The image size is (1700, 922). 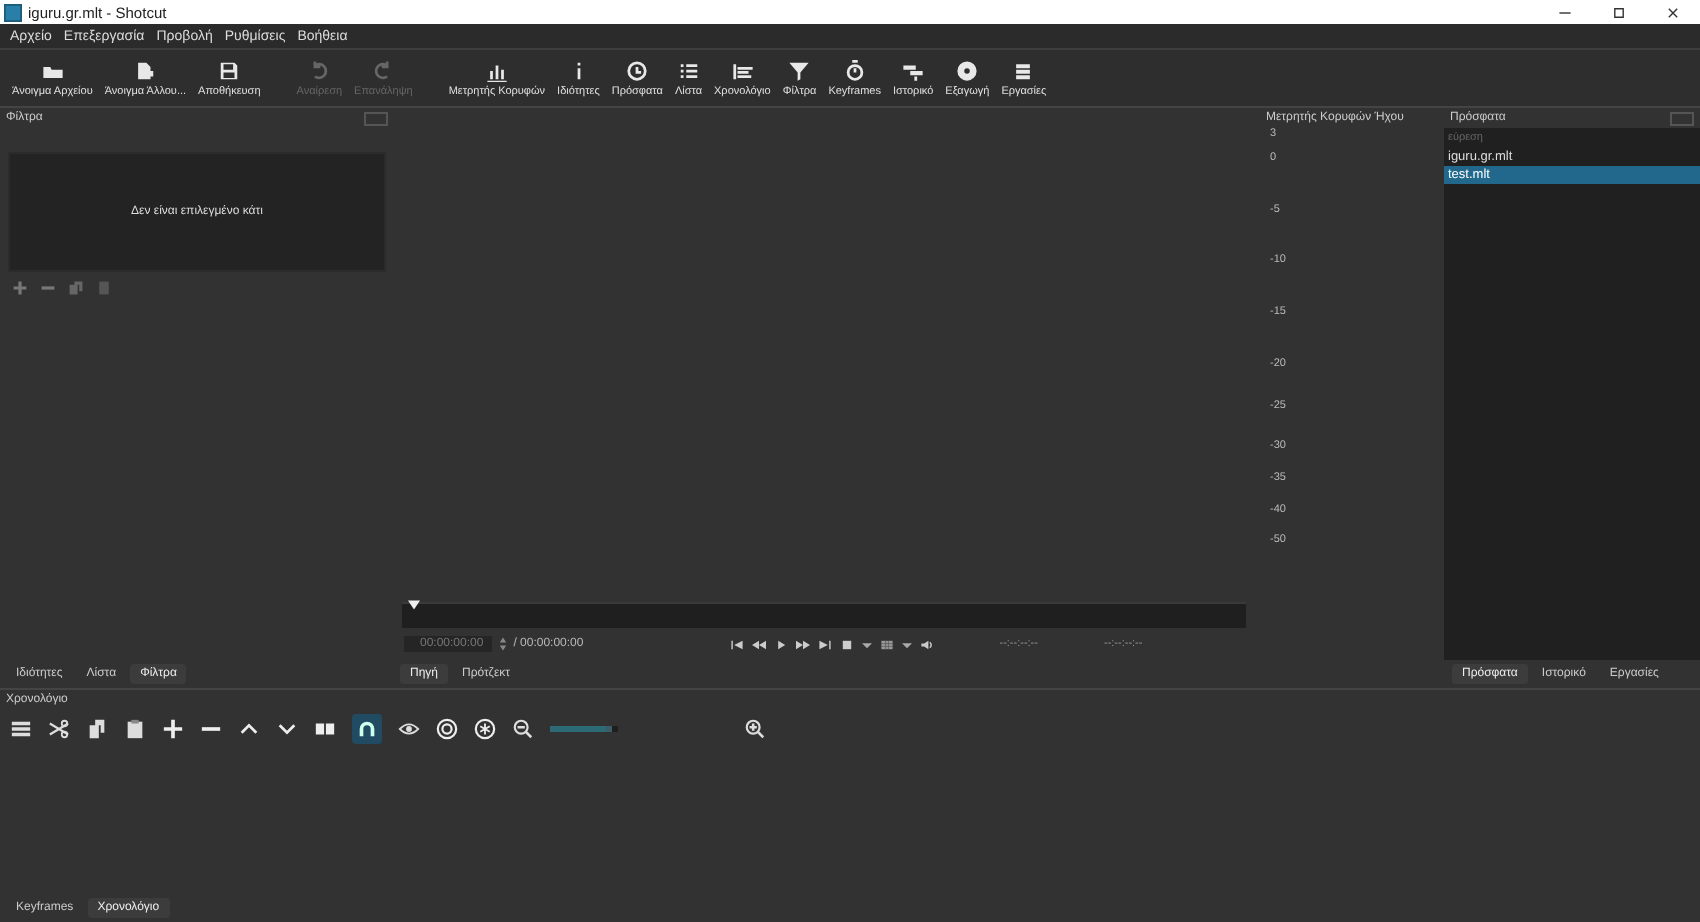 What do you see at coordinates (846, 644) in the screenshot?
I see `stop-icon` at bounding box center [846, 644].